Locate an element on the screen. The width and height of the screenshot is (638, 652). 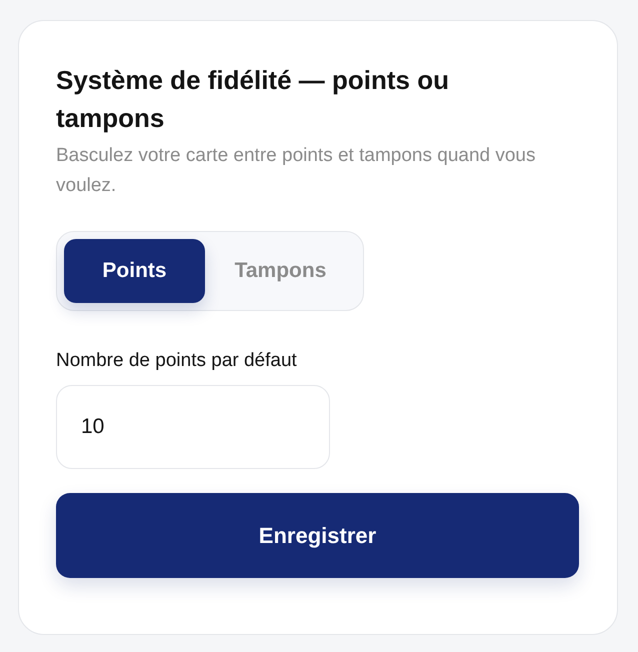
mode-option: Points is located at coordinates (134, 271).